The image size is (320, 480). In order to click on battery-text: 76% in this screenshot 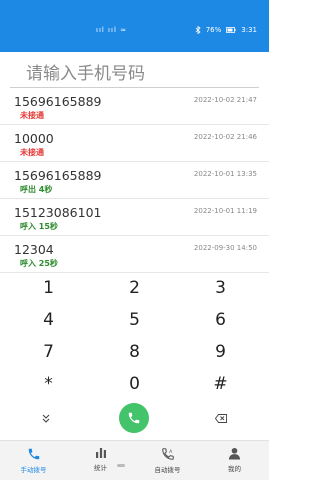, I will do `click(213, 30)`.